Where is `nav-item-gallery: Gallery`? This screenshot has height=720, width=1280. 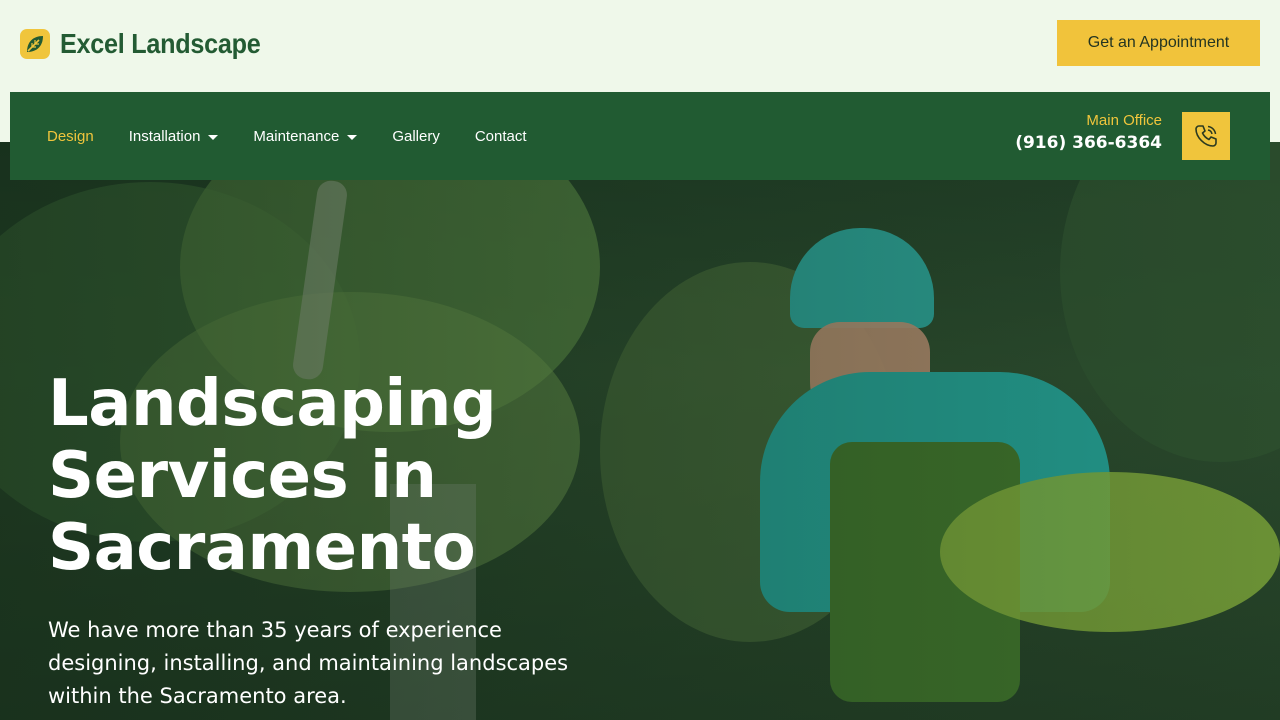
nav-item-gallery: Gallery is located at coordinates (416, 136).